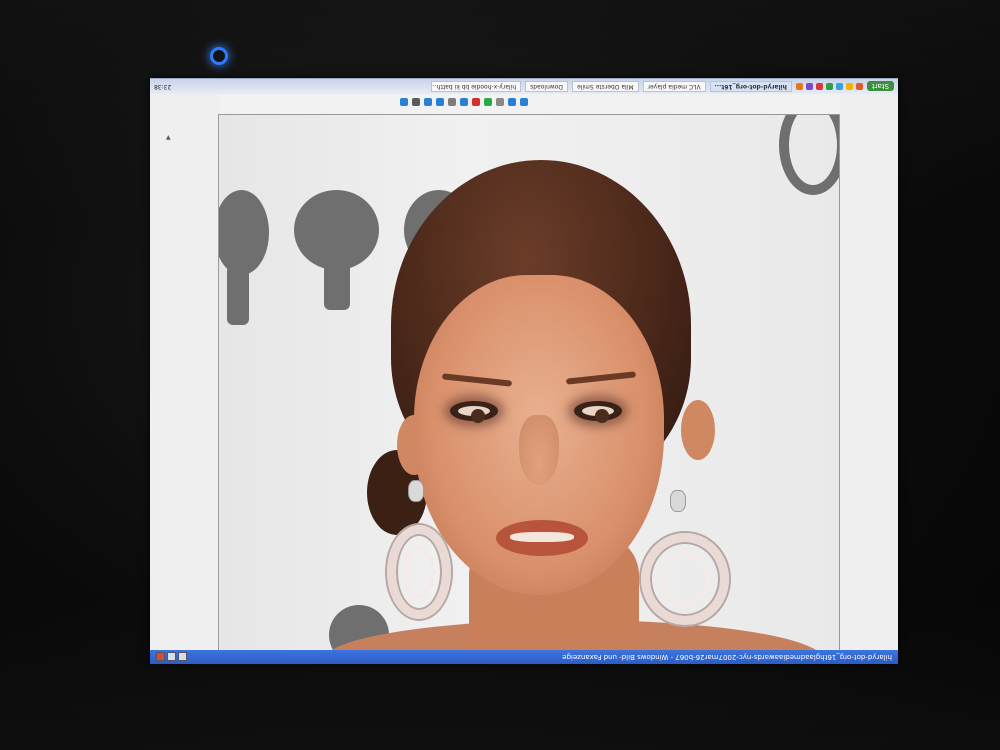  I want to click on face, so click(539, 435).